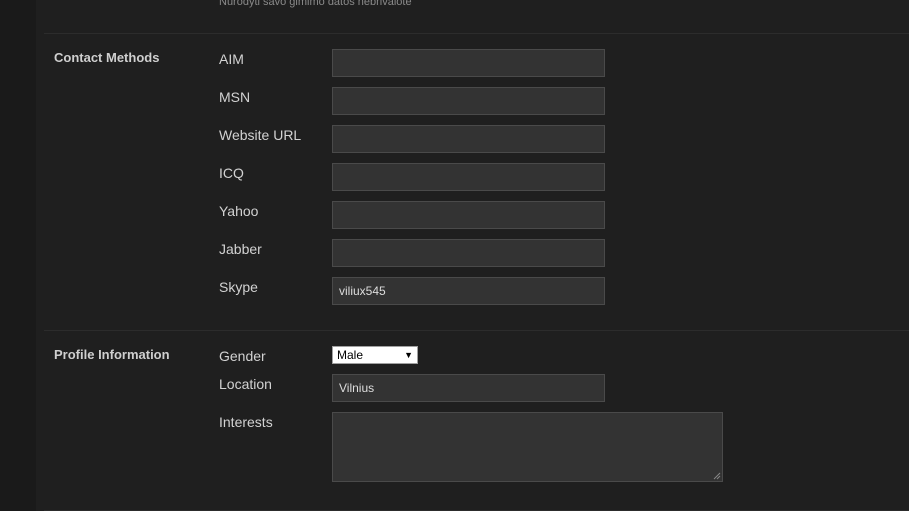 Image resolution: width=909 pixels, height=511 pixels. Describe the element at coordinates (468, 291) in the screenshot. I see `skype-input: viliux545` at that location.